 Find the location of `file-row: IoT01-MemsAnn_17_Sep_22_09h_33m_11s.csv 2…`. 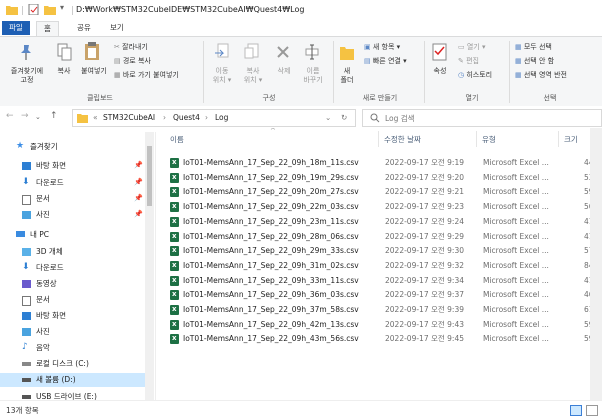

file-row: IoT01-MemsAnn_17_Sep_22_09h_33m_11s.csv 2… is located at coordinates (384, 280).